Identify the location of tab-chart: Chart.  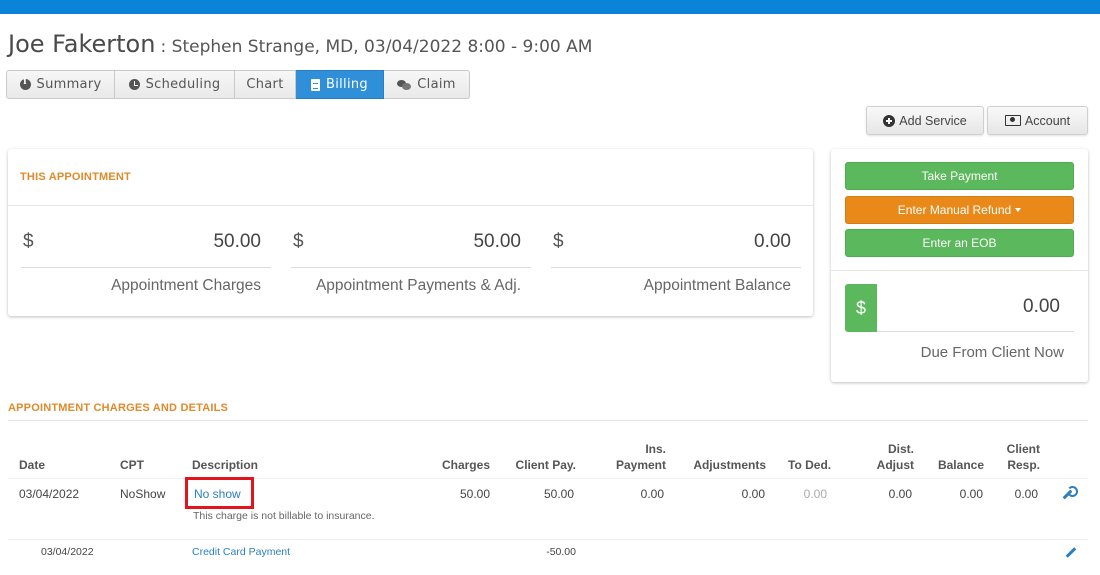
(265, 84).